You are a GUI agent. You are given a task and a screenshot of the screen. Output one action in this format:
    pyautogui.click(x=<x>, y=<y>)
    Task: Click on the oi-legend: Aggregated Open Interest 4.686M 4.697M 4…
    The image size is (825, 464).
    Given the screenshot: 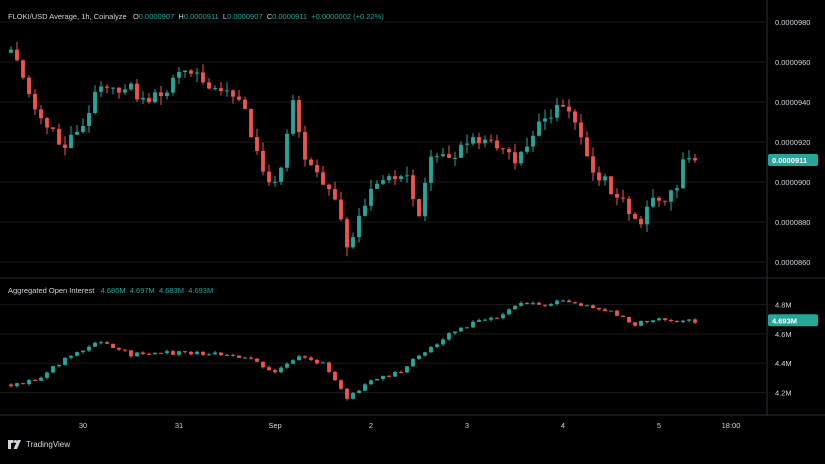 What is the action you would take?
    pyautogui.click(x=110, y=290)
    